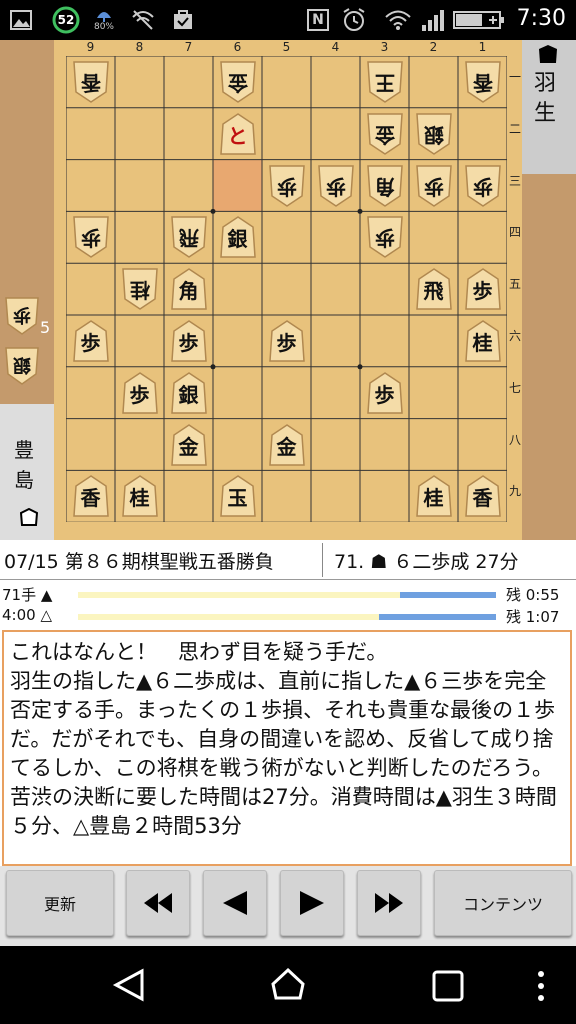 Image resolution: width=576 pixels, height=1024 pixels. I want to click on rewind-icon, so click(158, 903).